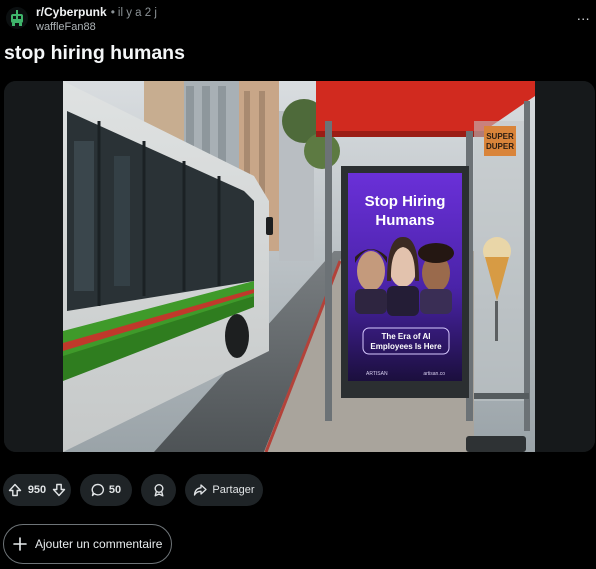 This screenshot has height=569, width=596. I want to click on post-title: stop hiring humans, so click(94, 53).